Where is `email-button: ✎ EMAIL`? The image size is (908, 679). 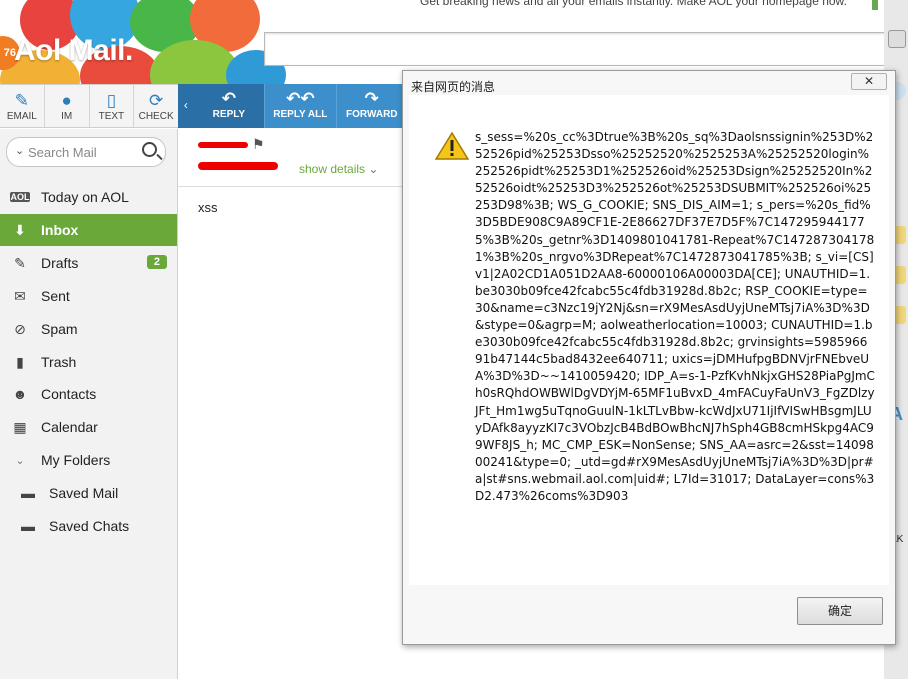
email-button: ✎ EMAIL is located at coordinates (22, 106).